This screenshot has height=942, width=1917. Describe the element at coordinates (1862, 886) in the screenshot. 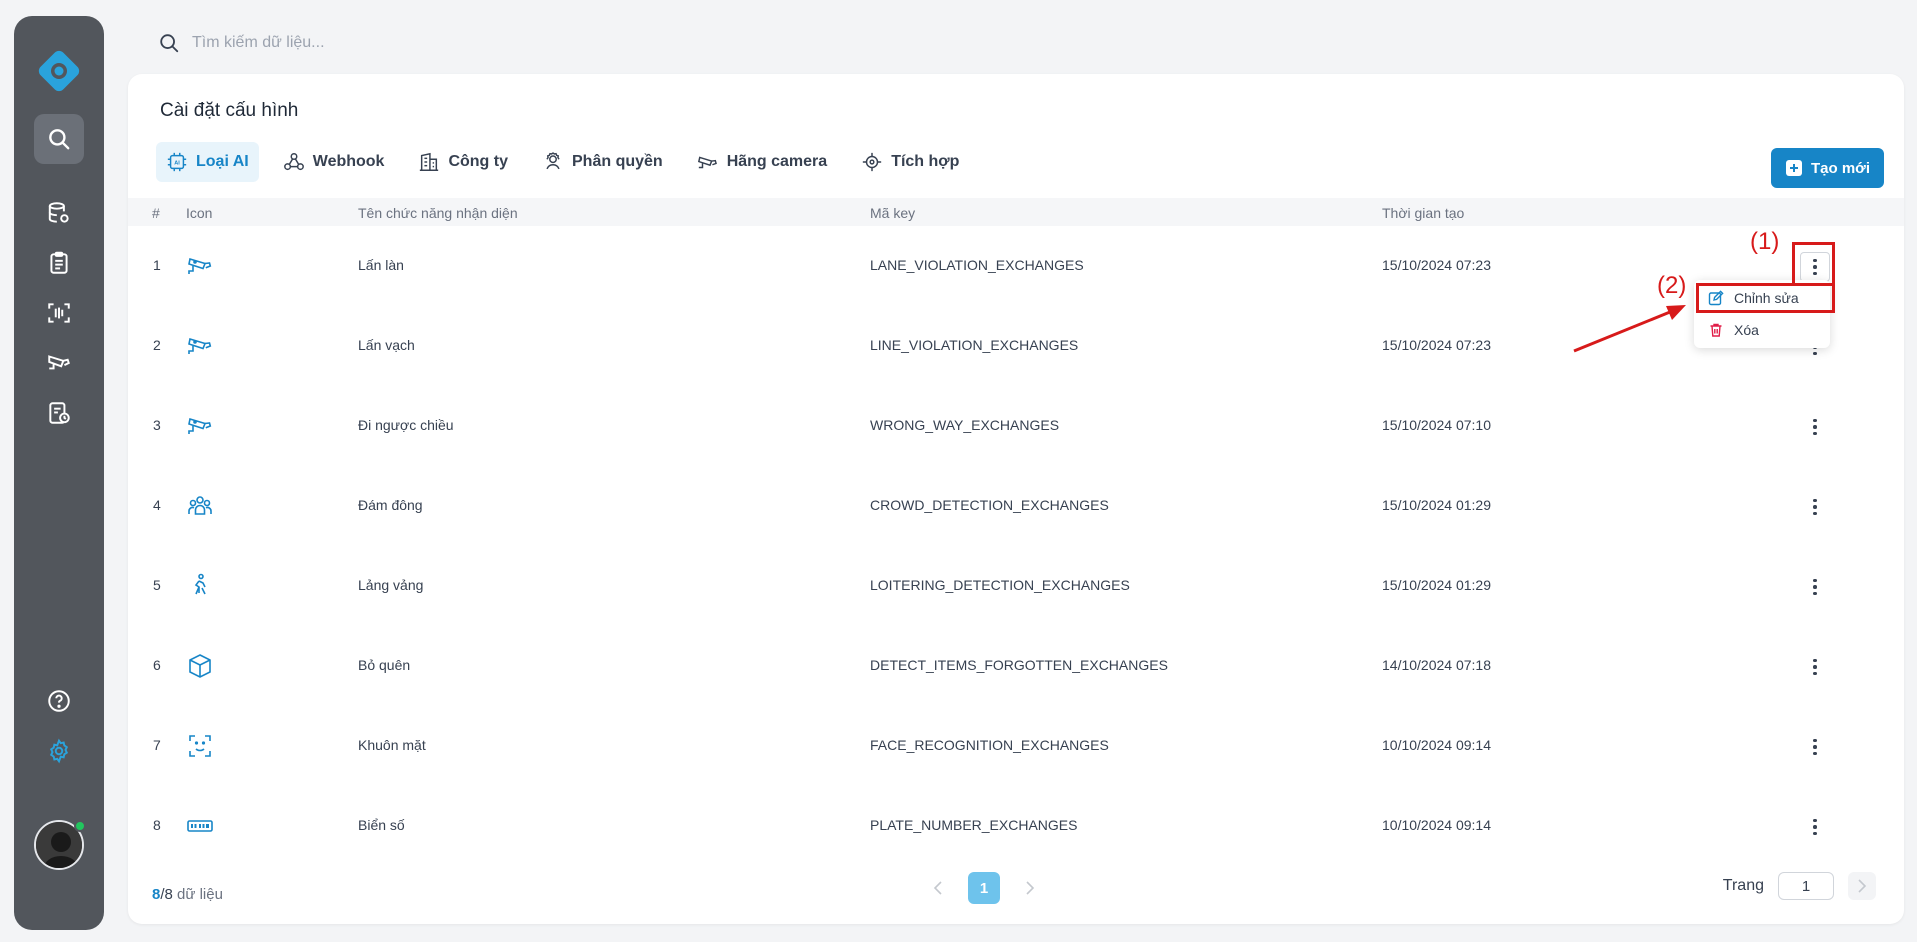

I see `goto-next-icon` at that location.